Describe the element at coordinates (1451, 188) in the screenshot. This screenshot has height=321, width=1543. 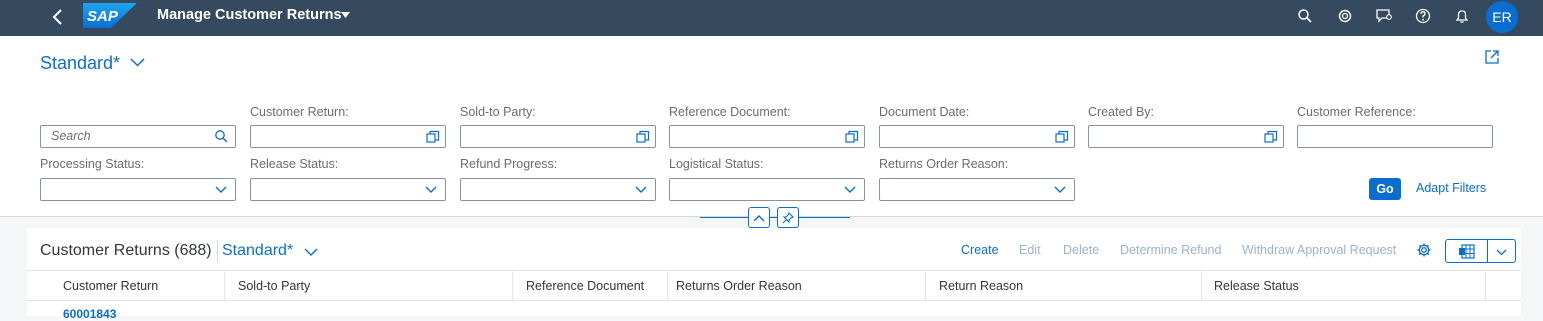
I see `adapt-filters-button: Adapt Filters` at that location.